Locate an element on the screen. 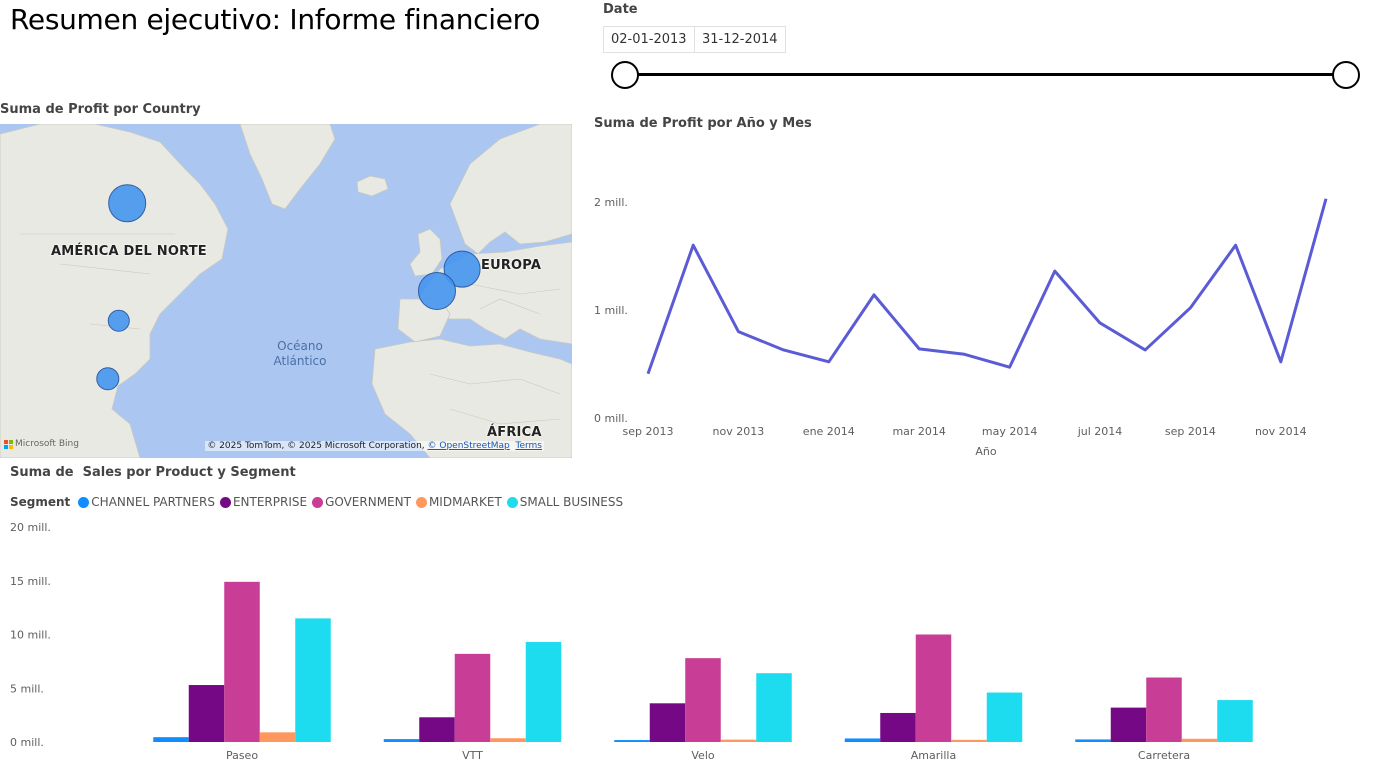 The height and width of the screenshot is (775, 1387). ocean-label-line2: Atlántico is located at coordinates (300, 361).